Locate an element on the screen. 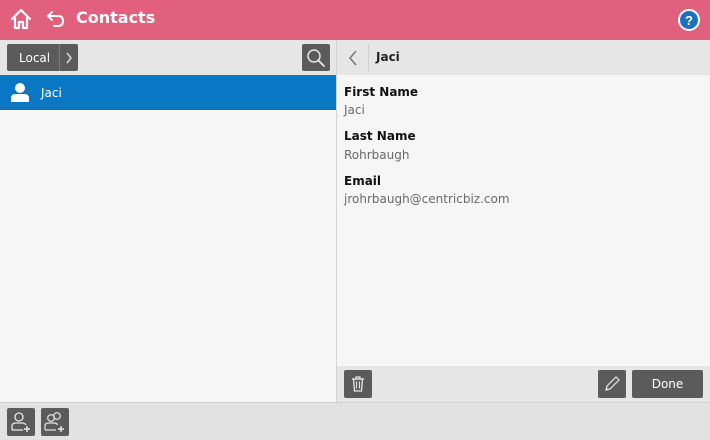 This screenshot has width=710, height=440. email-label: Email is located at coordinates (363, 181).